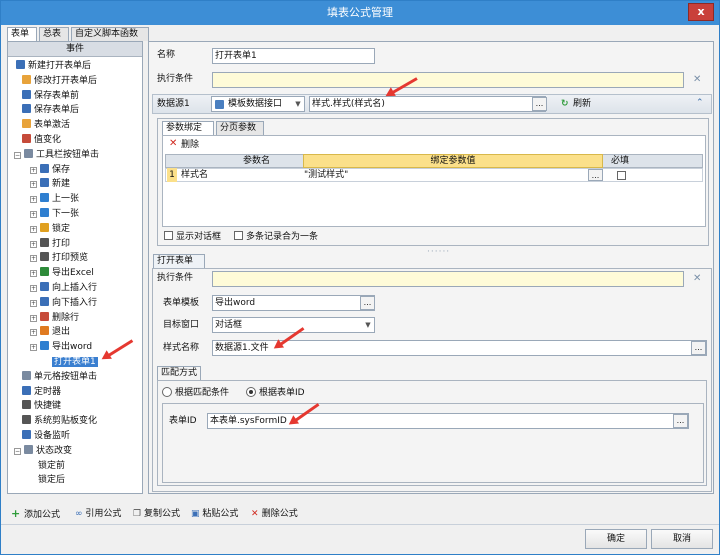 This screenshot has width=720, height=555. I want to click on delete-formula-button: ✕ 删除公式, so click(274, 514).